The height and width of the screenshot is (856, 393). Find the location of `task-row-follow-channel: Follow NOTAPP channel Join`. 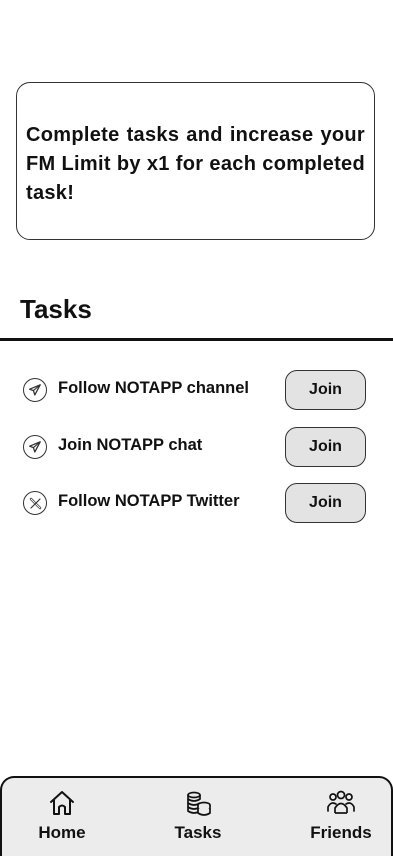

task-row-follow-channel: Follow NOTAPP channel Join is located at coordinates (196, 390).